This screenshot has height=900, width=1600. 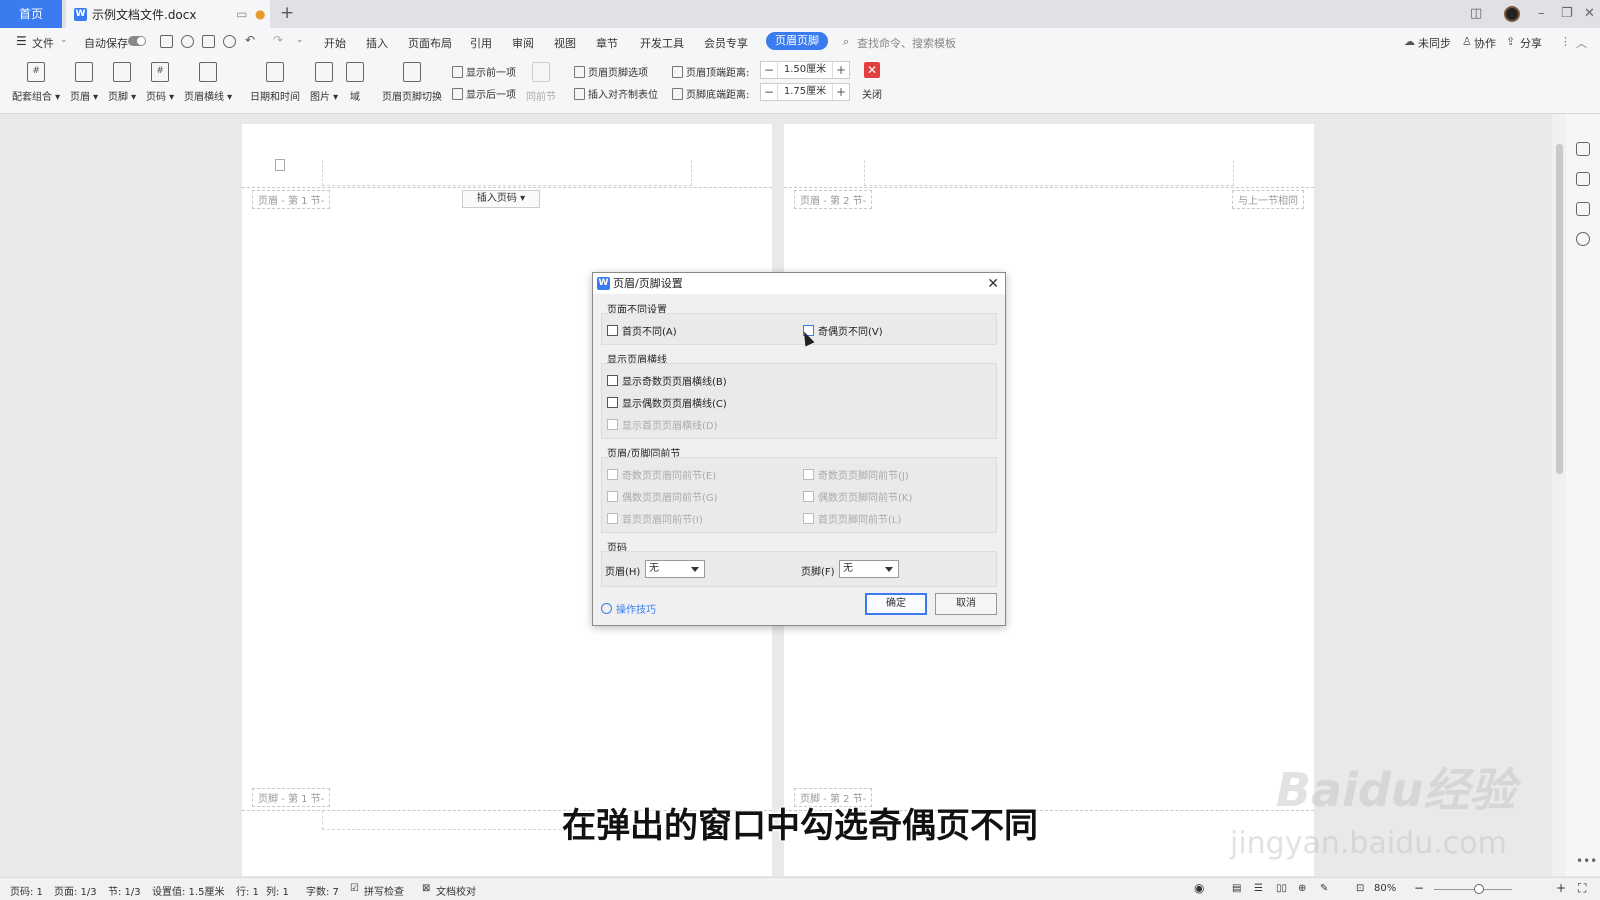 I want to click on spell-check-icon: ☑, so click(x=354, y=888).